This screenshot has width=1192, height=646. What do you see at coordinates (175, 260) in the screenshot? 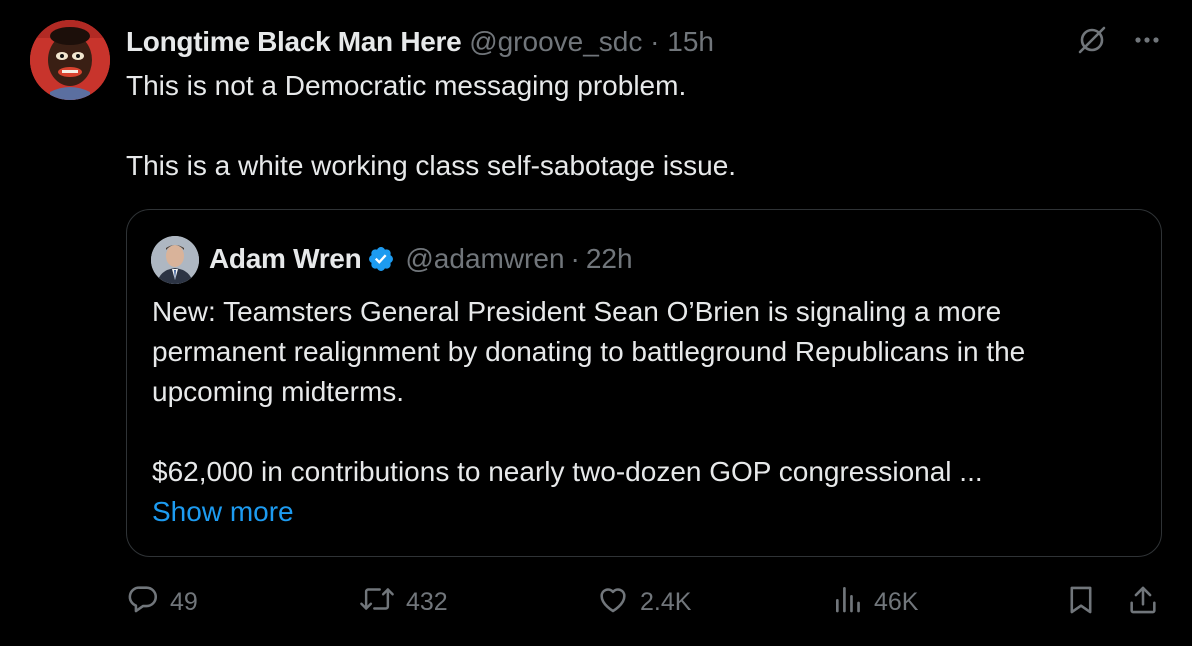
I see `quote-author-avatar` at bounding box center [175, 260].